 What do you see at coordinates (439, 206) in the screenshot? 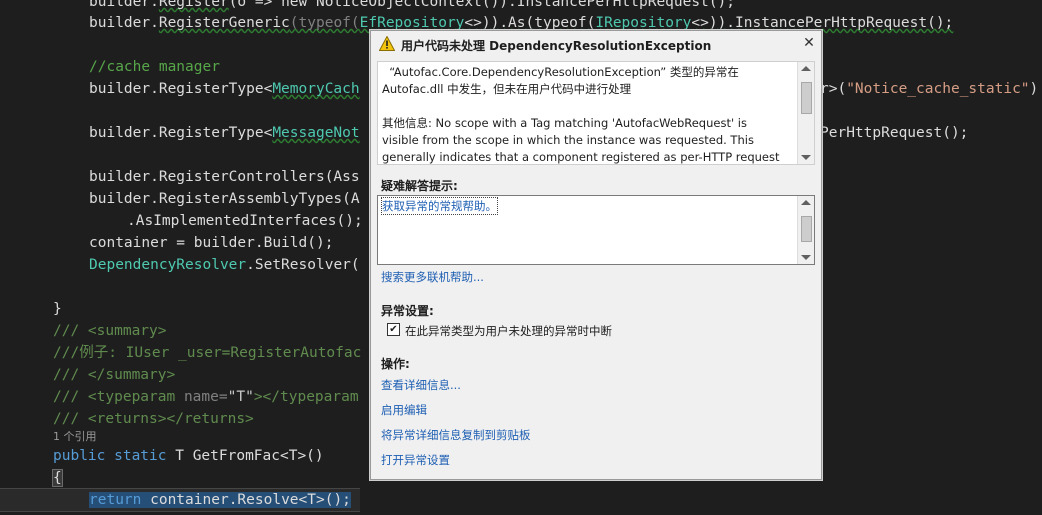
I see `general-help-link: 获取异常的常规帮助。` at bounding box center [439, 206].